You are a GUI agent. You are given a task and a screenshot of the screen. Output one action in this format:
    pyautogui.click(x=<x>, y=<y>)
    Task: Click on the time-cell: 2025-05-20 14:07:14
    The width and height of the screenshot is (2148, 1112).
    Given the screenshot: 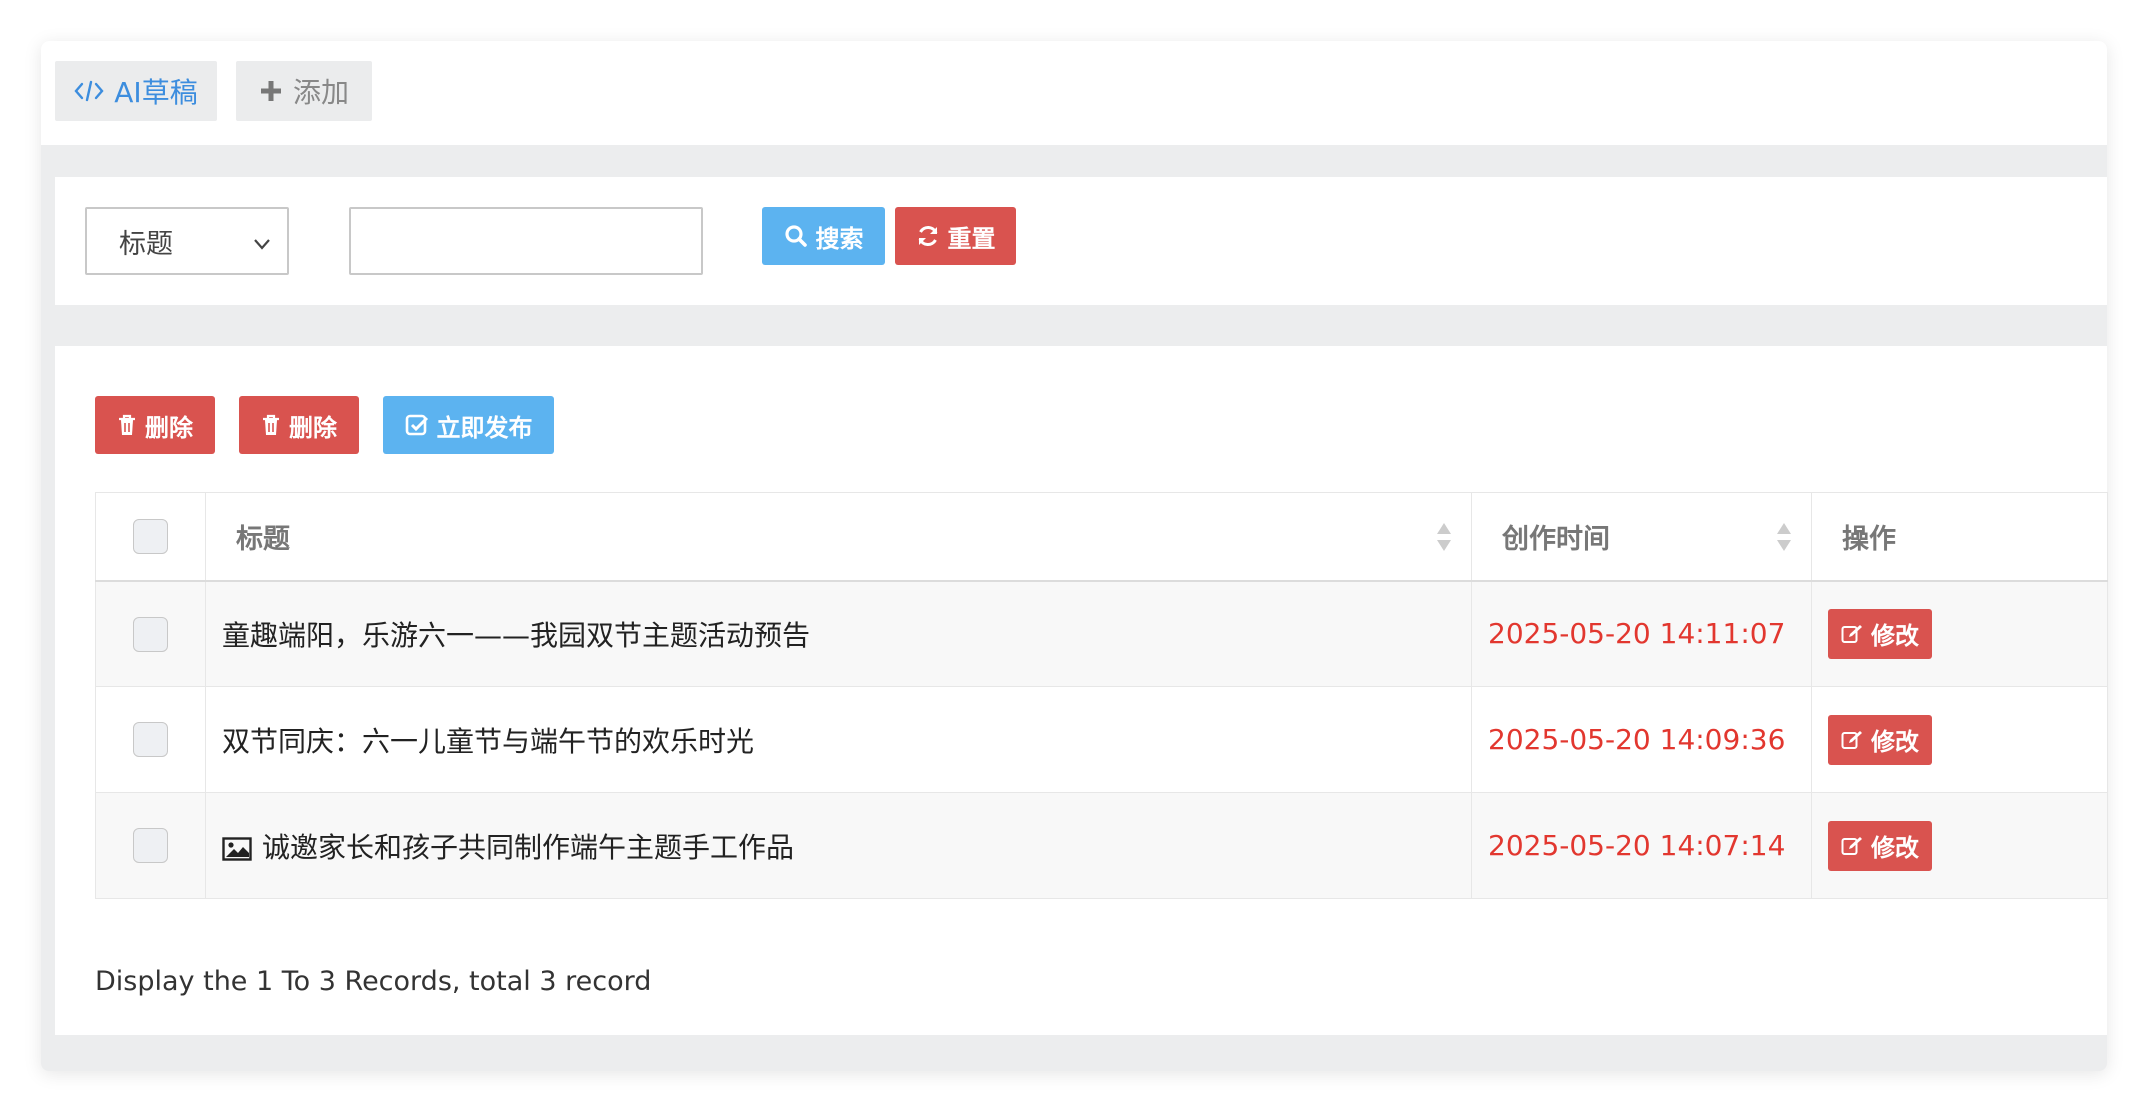 What is the action you would take?
    pyautogui.click(x=1641, y=845)
    